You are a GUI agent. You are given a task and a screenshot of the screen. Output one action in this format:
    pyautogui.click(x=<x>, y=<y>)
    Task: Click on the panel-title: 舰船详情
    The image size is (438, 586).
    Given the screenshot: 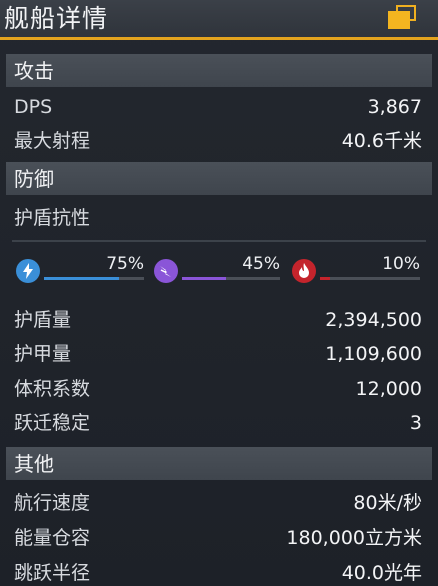 What is the action you would take?
    pyautogui.click(x=56, y=18)
    